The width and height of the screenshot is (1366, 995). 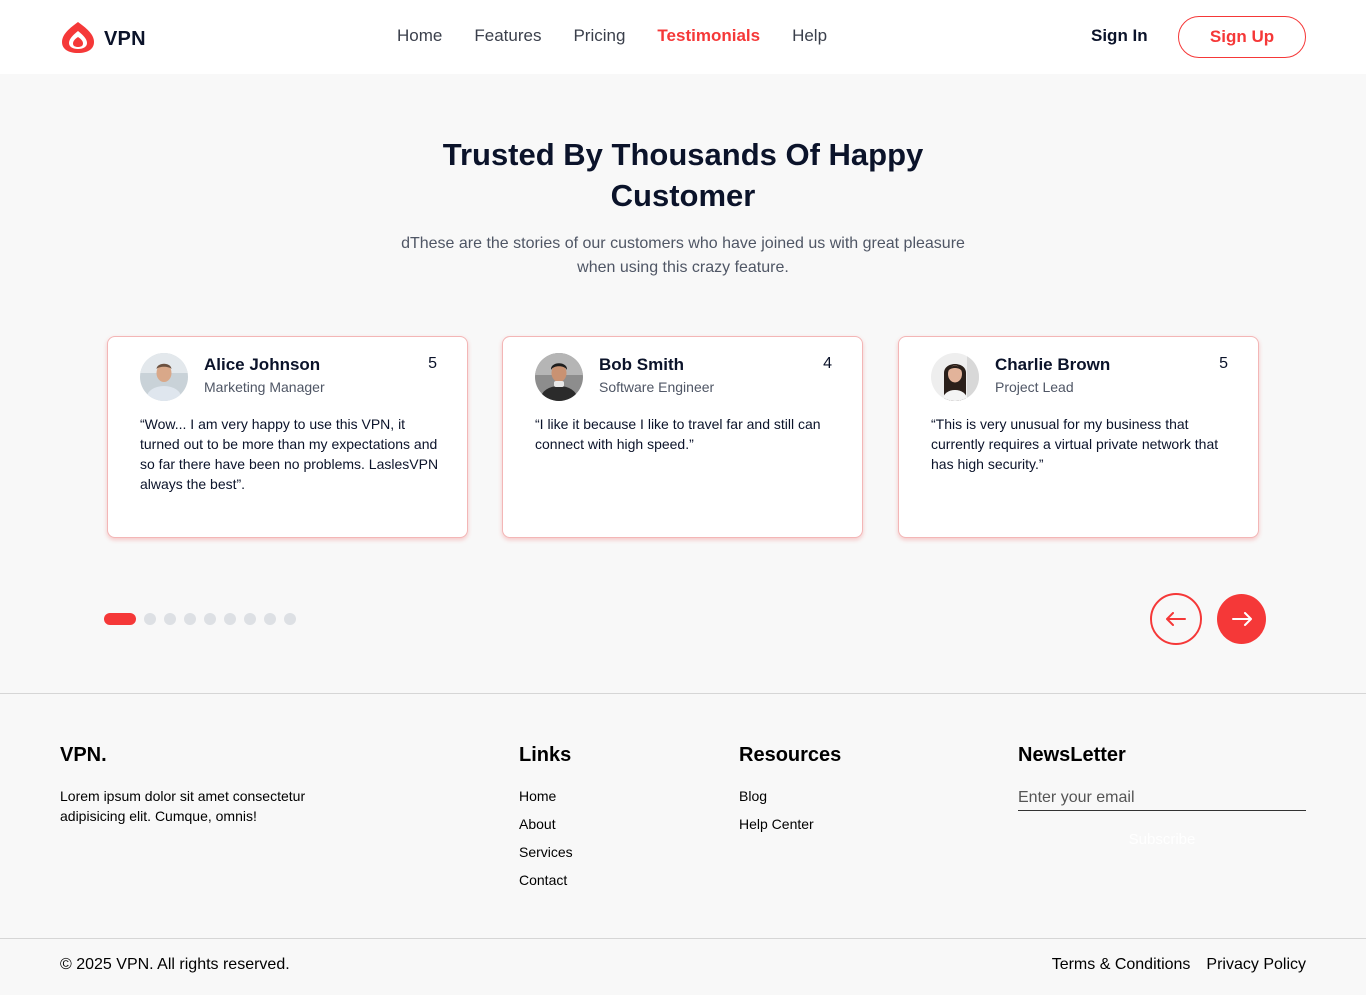 What do you see at coordinates (683, 693) in the screenshot?
I see `footer-divider` at bounding box center [683, 693].